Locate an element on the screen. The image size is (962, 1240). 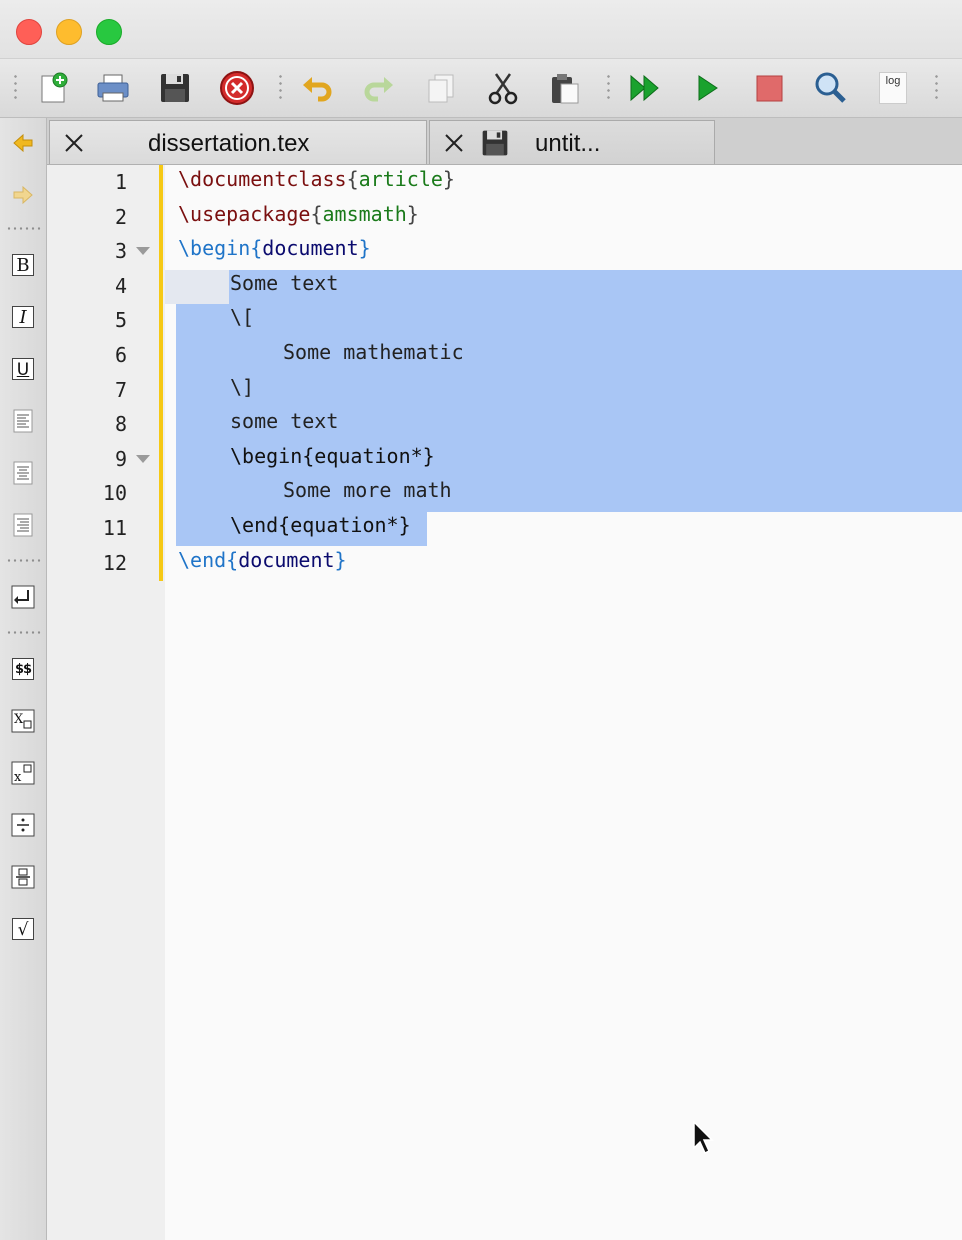
stop-icon is located at coordinates (769, 88).